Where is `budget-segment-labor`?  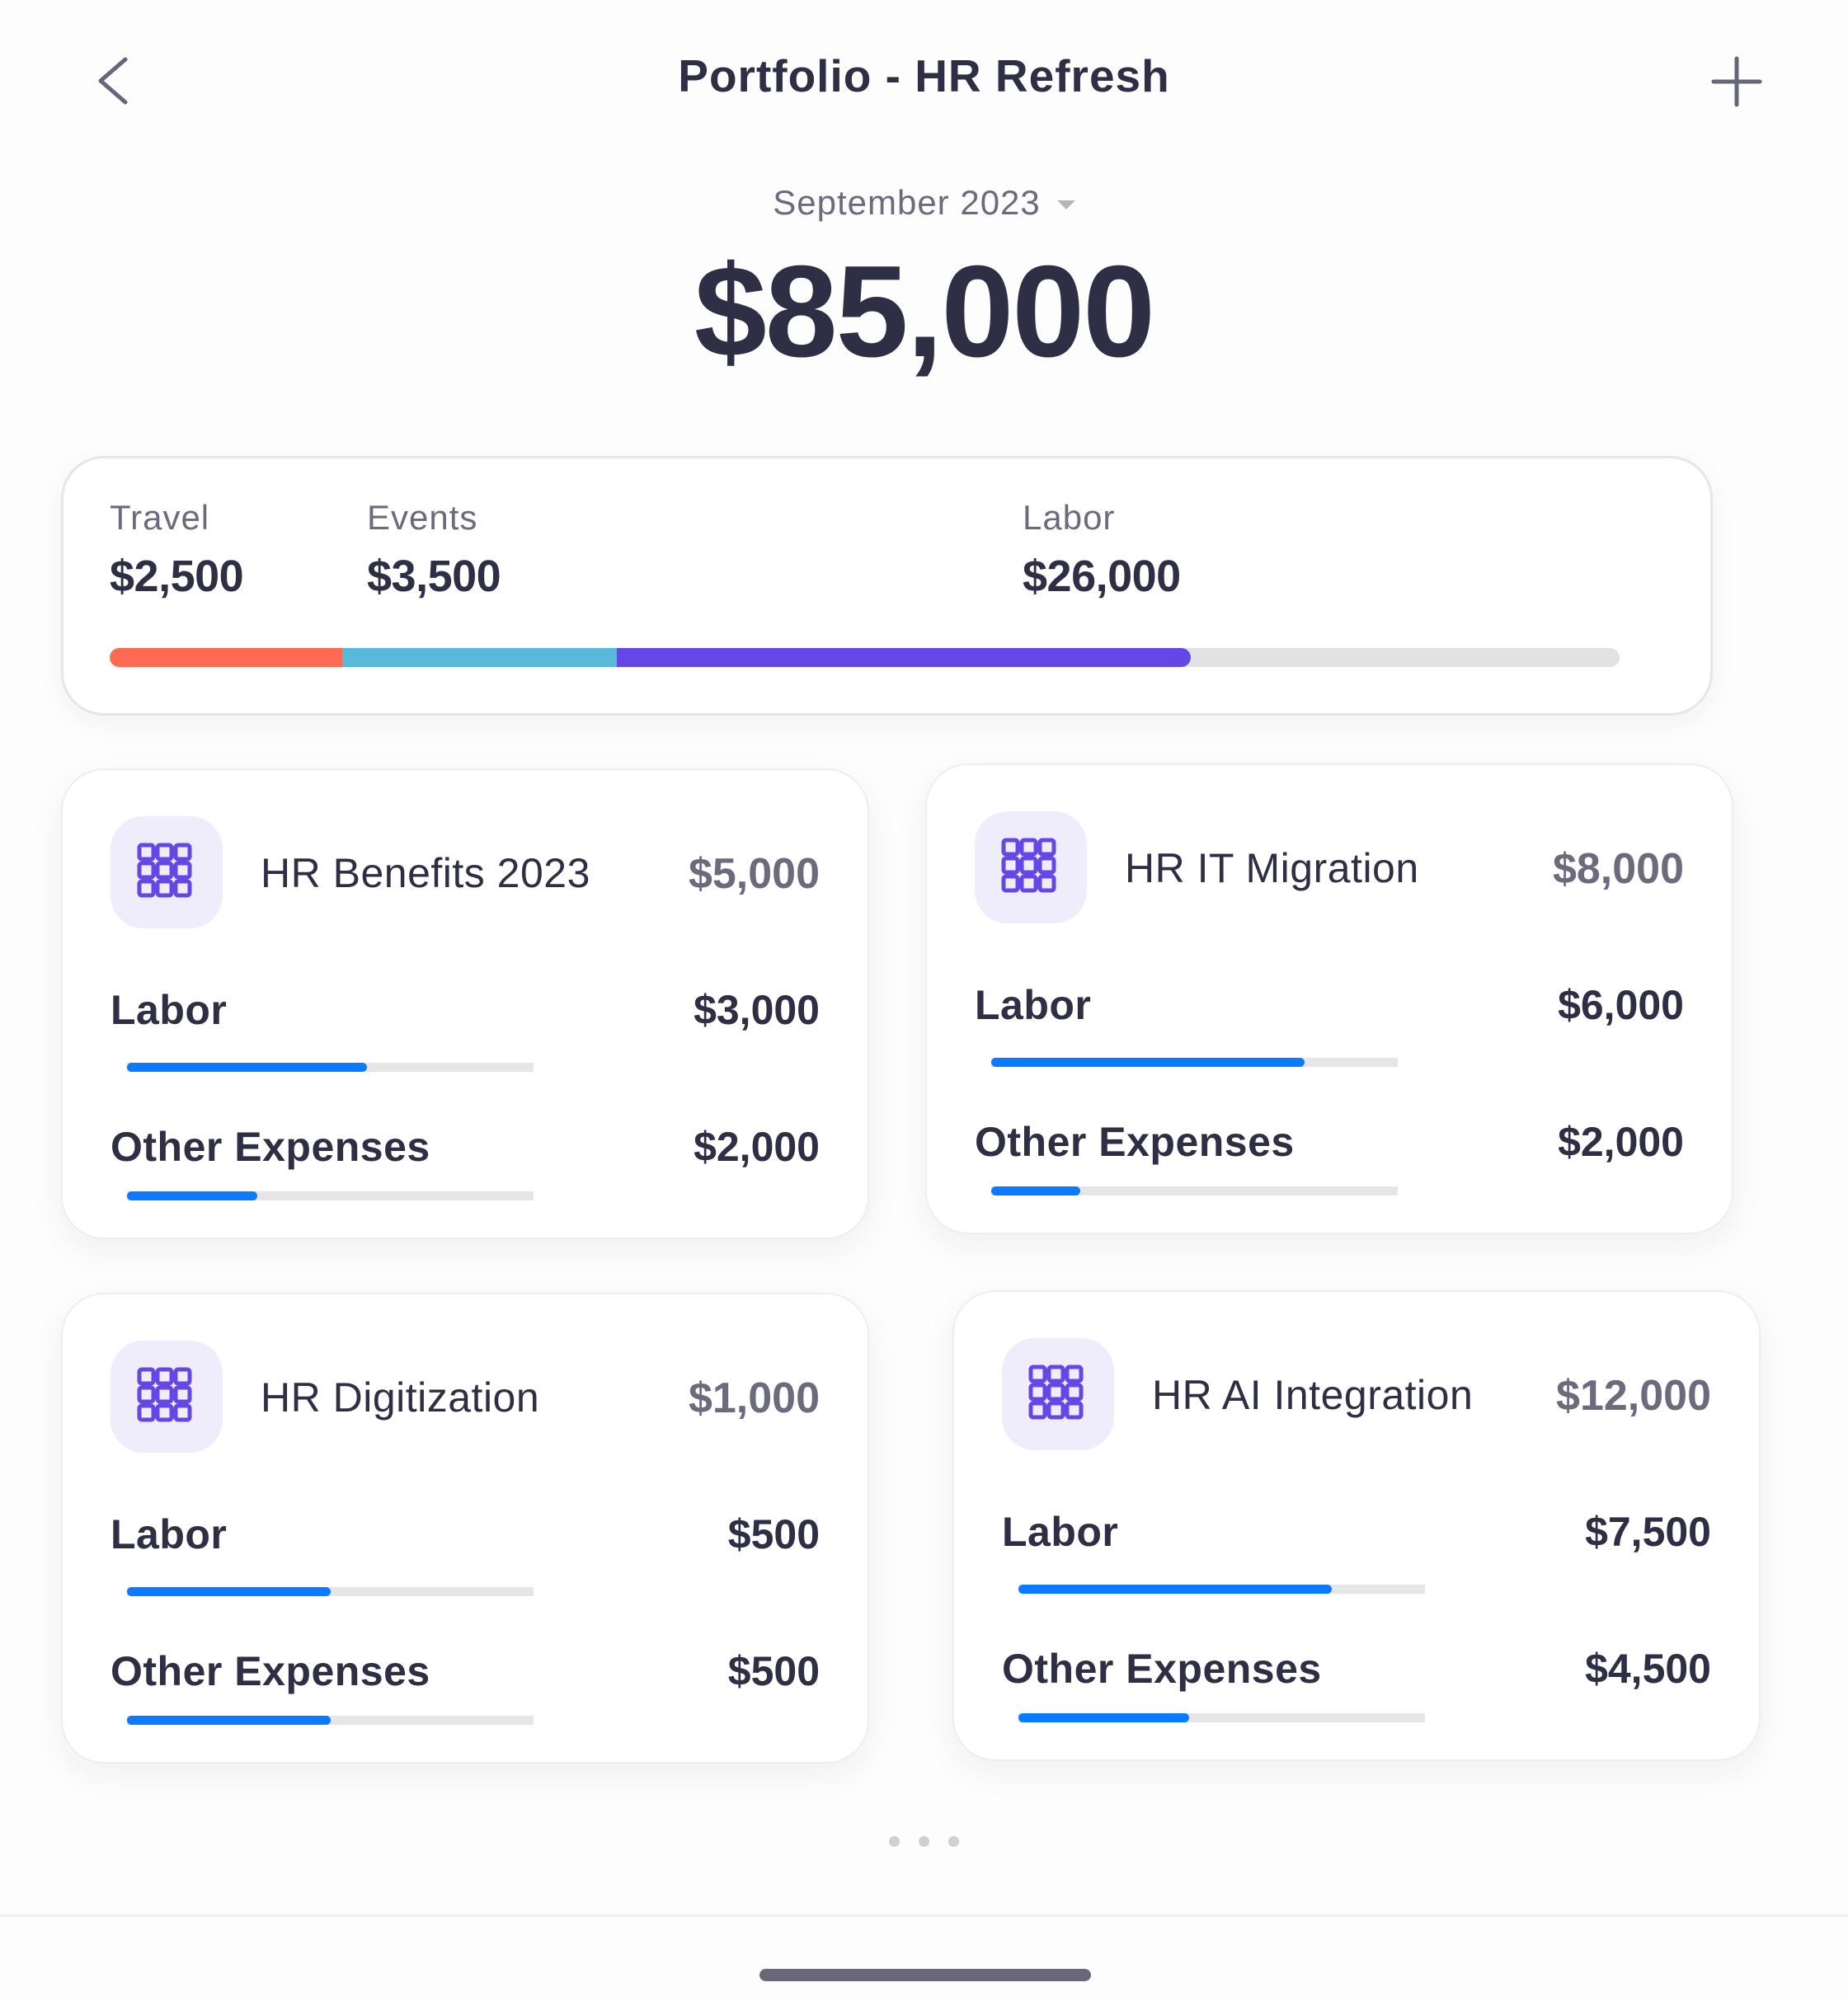
budget-segment-labor is located at coordinates (904, 657).